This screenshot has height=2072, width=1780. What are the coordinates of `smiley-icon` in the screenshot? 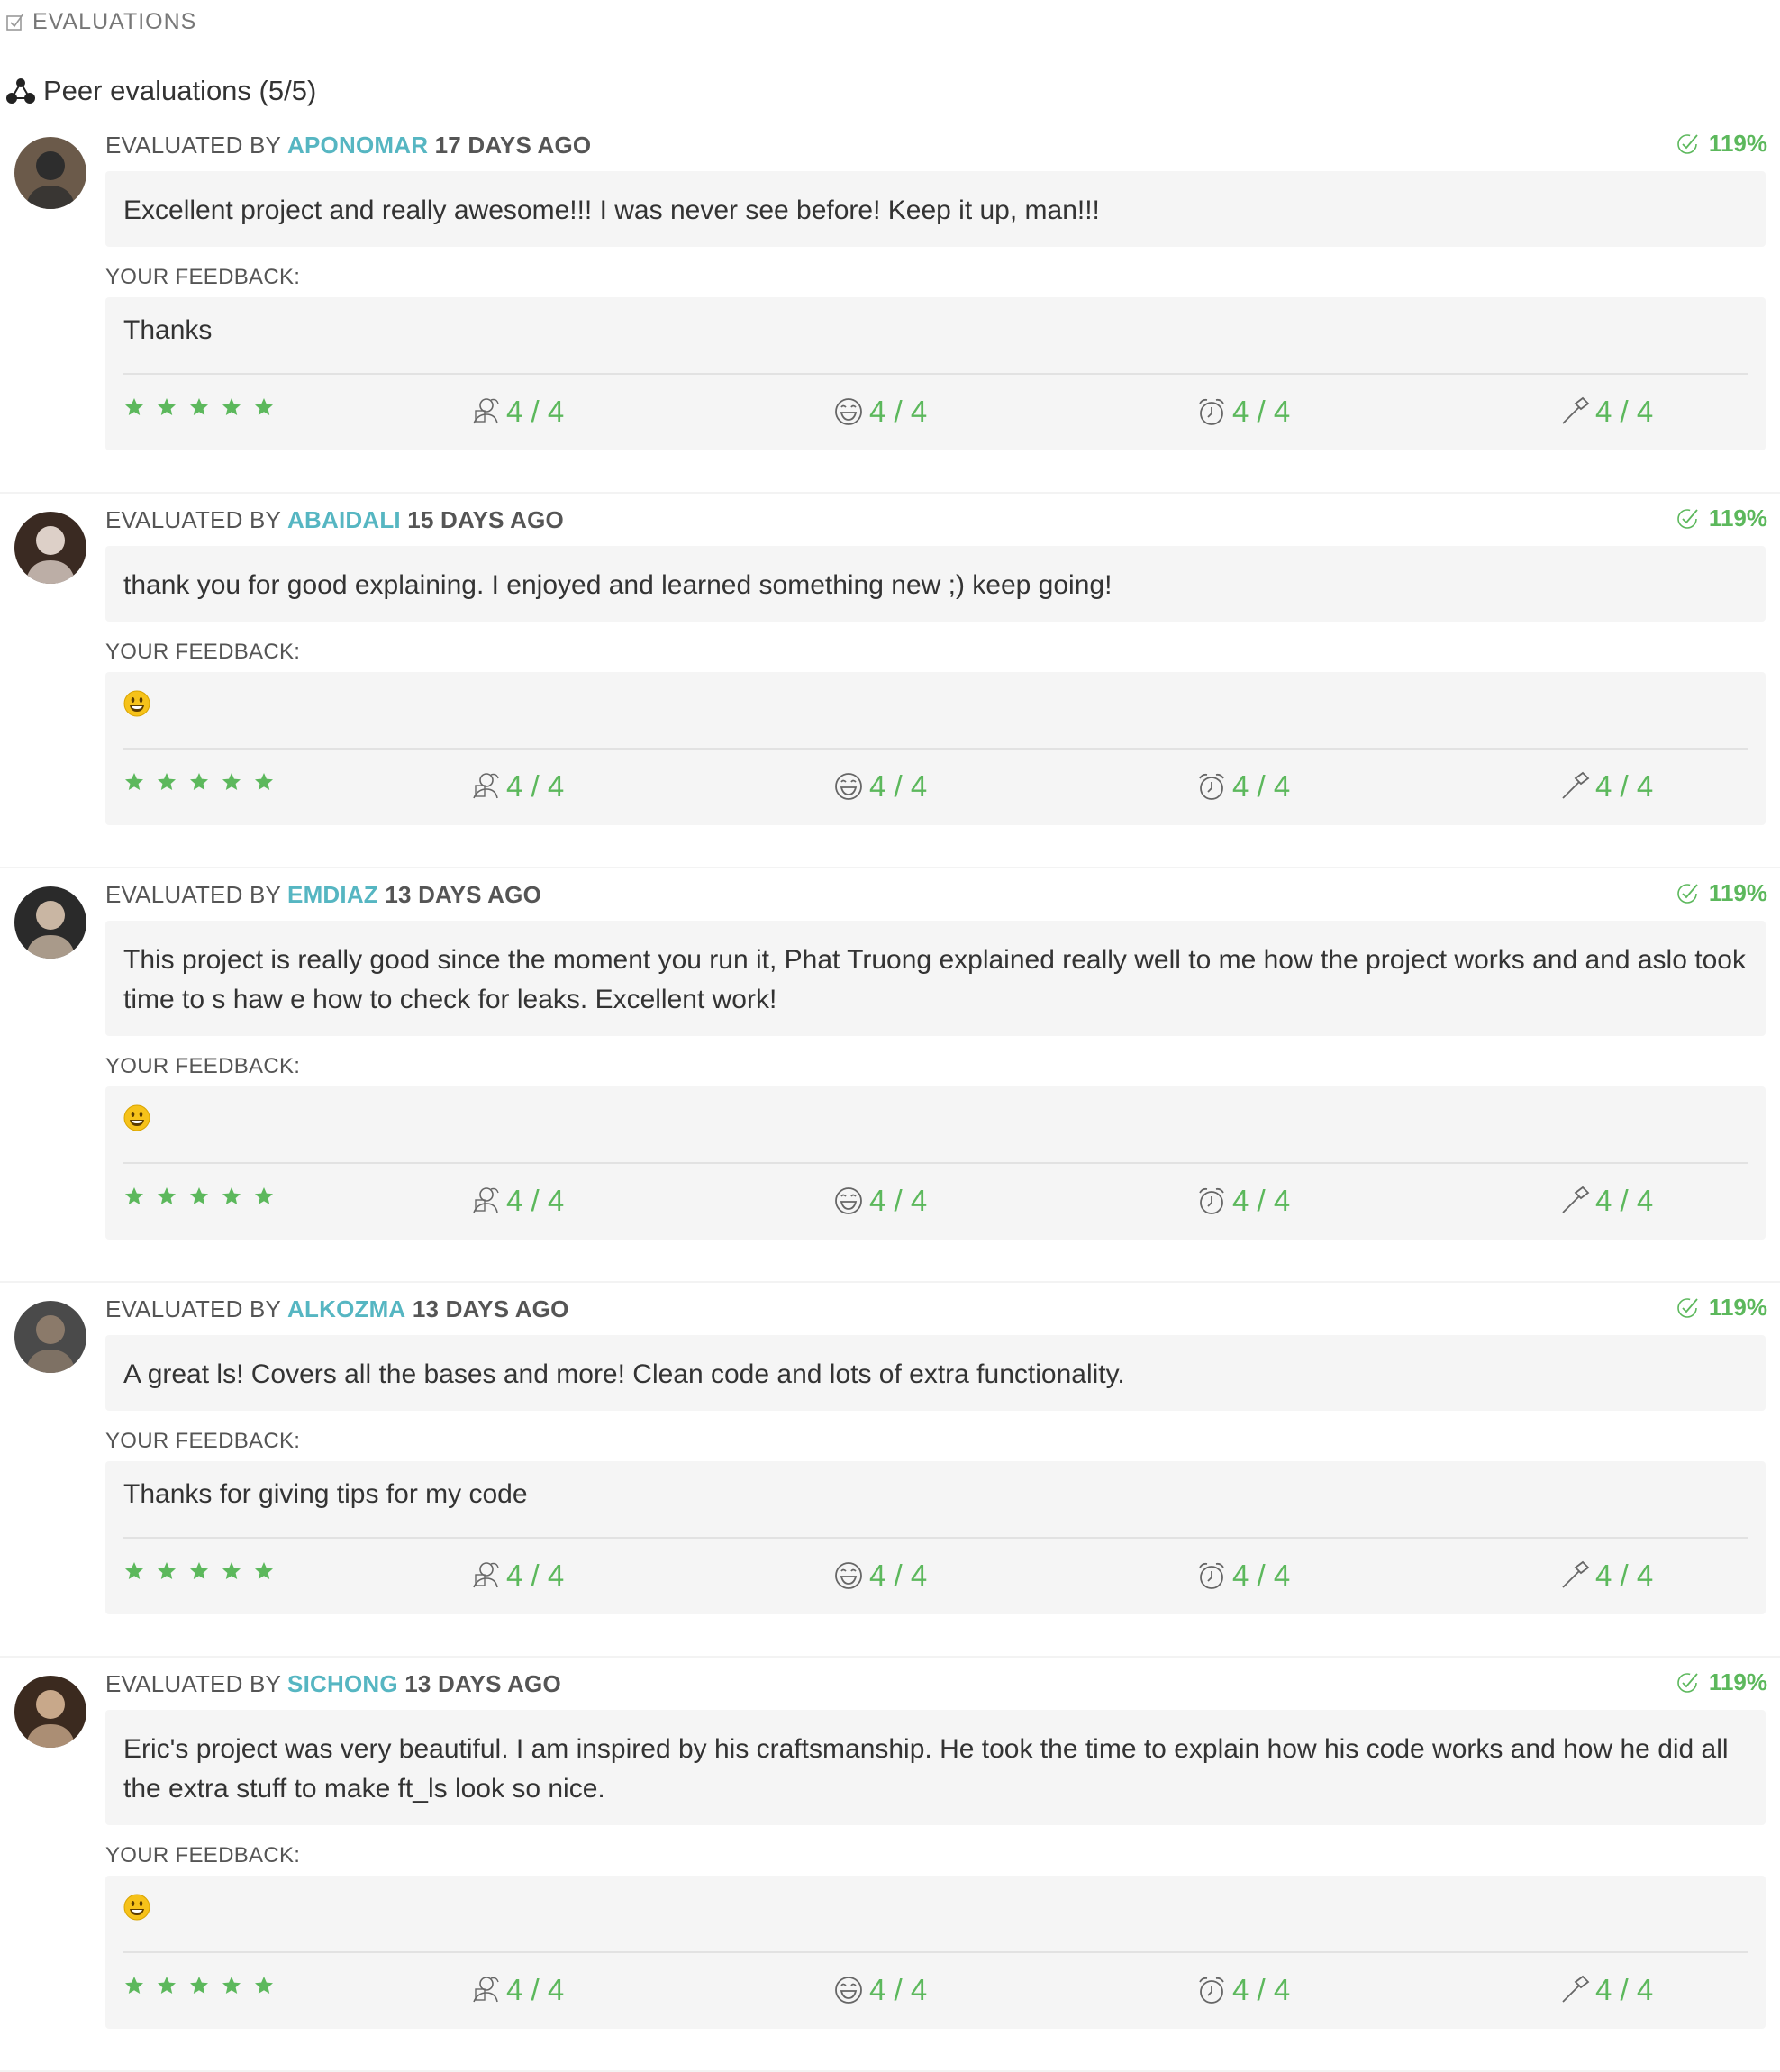 It's located at (848, 411).